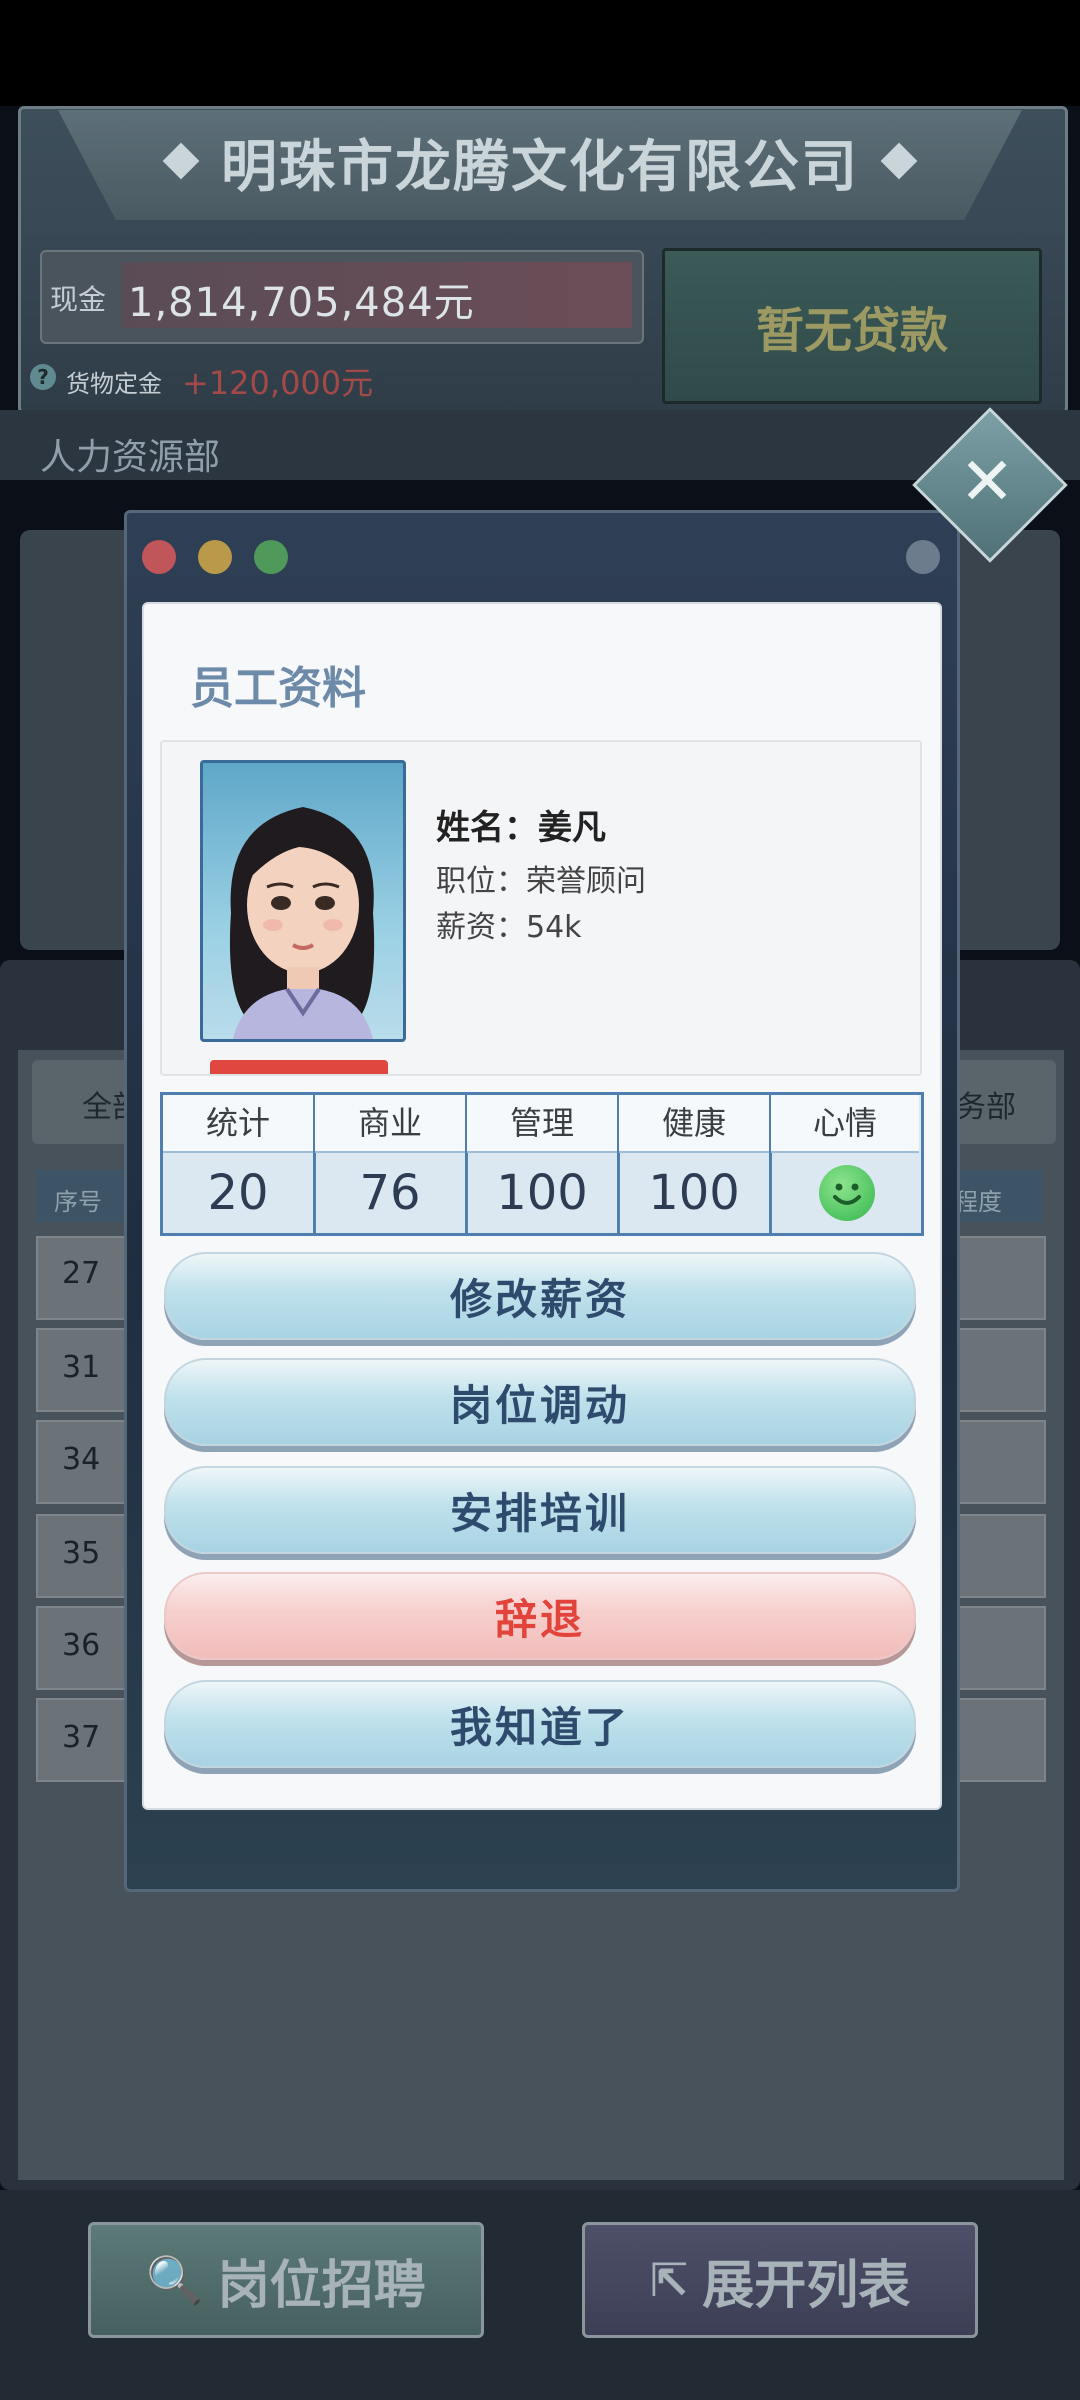 Image resolution: width=1080 pixels, height=2400 pixels. Describe the element at coordinates (986, 1107) in the screenshot. I see `filter-tab-label: 务部` at that location.